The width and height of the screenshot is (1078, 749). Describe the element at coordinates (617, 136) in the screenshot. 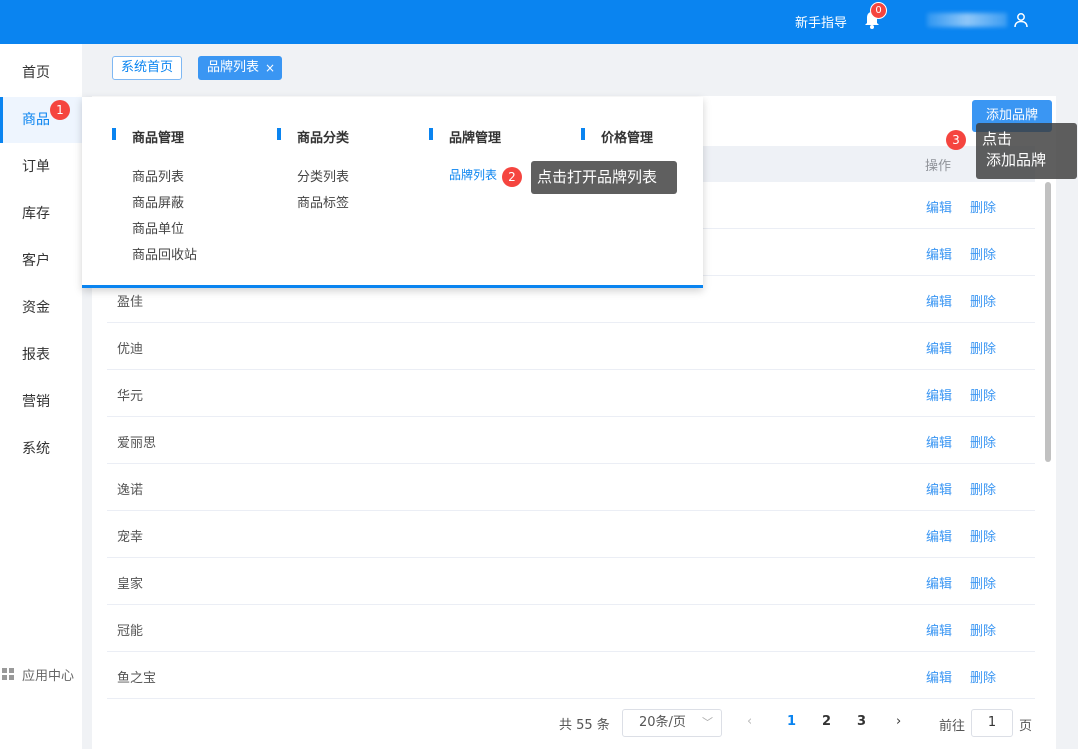

I see `menu-group-price-management: 价格管理` at that location.